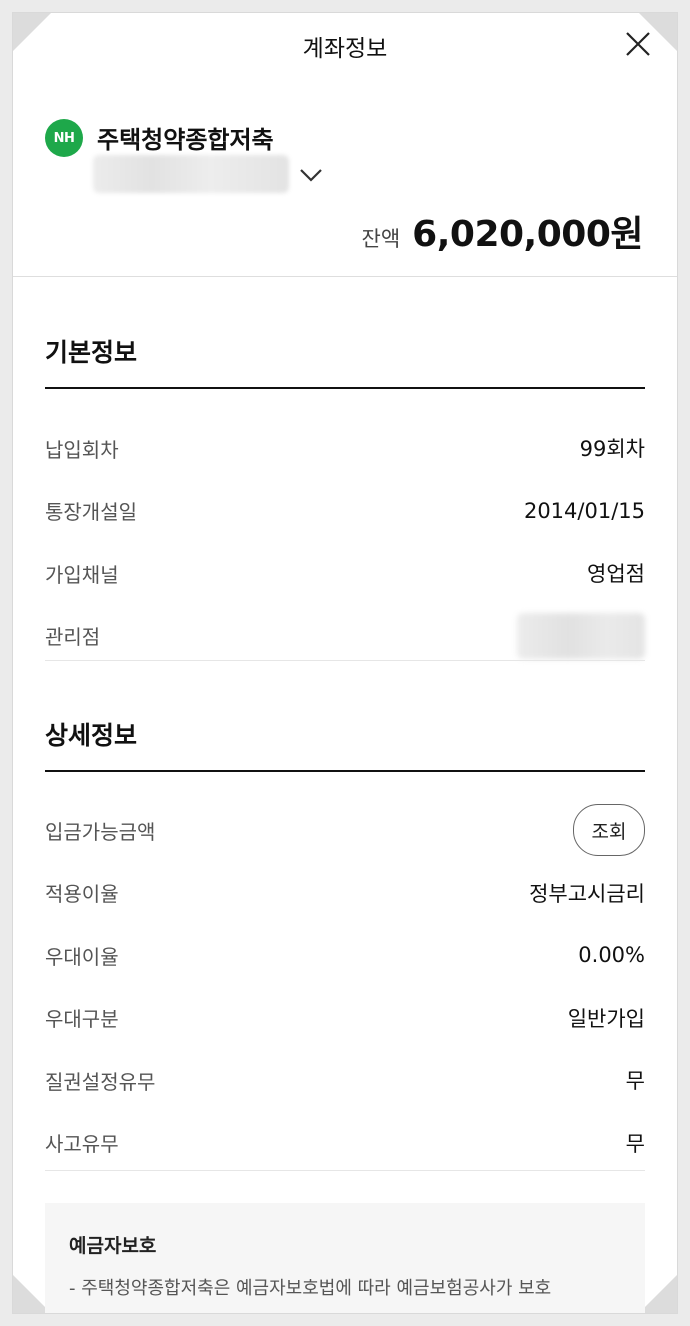 The width and height of the screenshot is (690, 1326). Describe the element at coordinates (345, 511) in the screenshot. I see `info-row-open-date: 통장개설일 2014/01/15` at that location.